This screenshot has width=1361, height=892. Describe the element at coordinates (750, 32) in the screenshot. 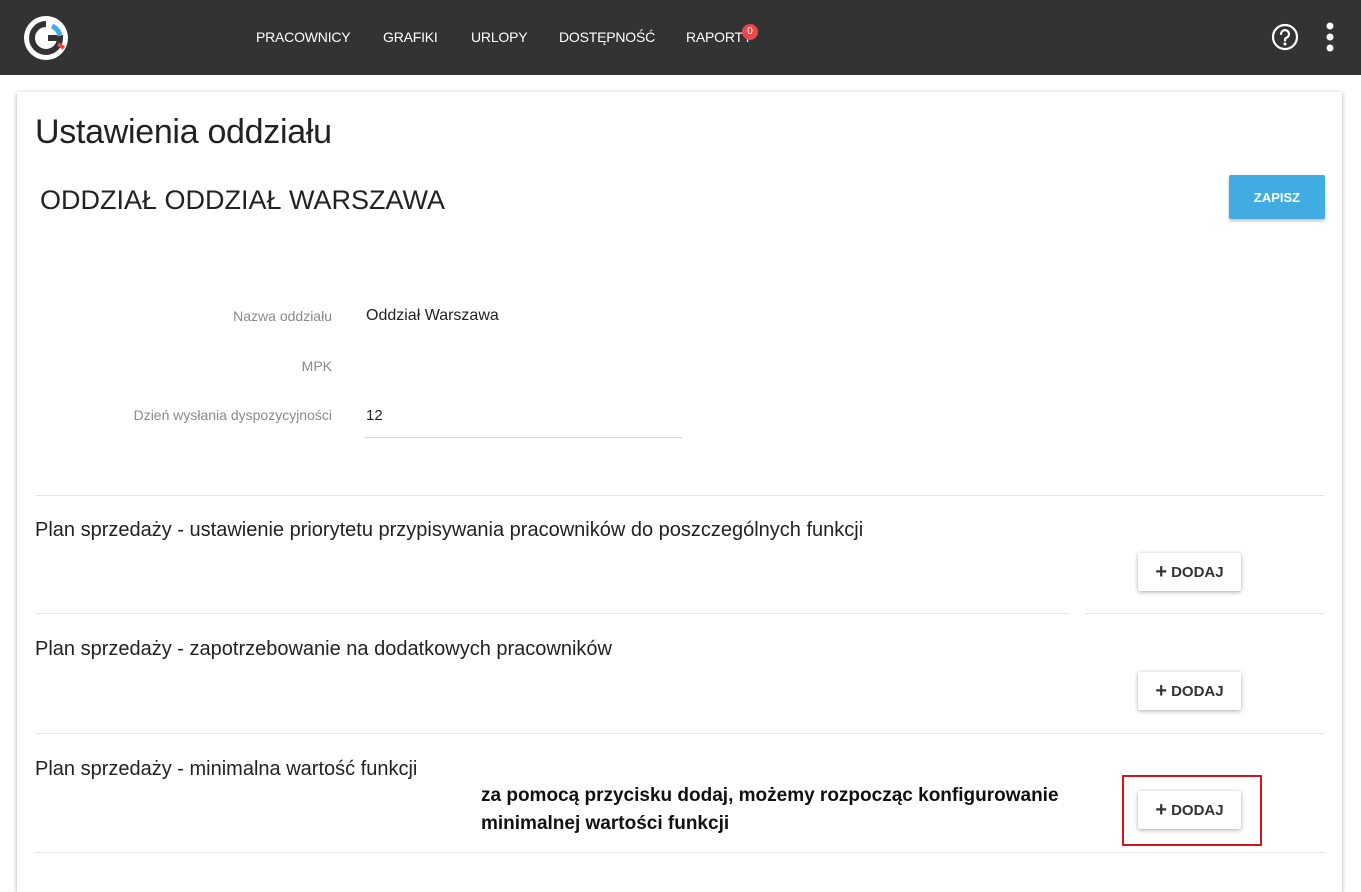

I see `raporty-badge: 0` at that location.